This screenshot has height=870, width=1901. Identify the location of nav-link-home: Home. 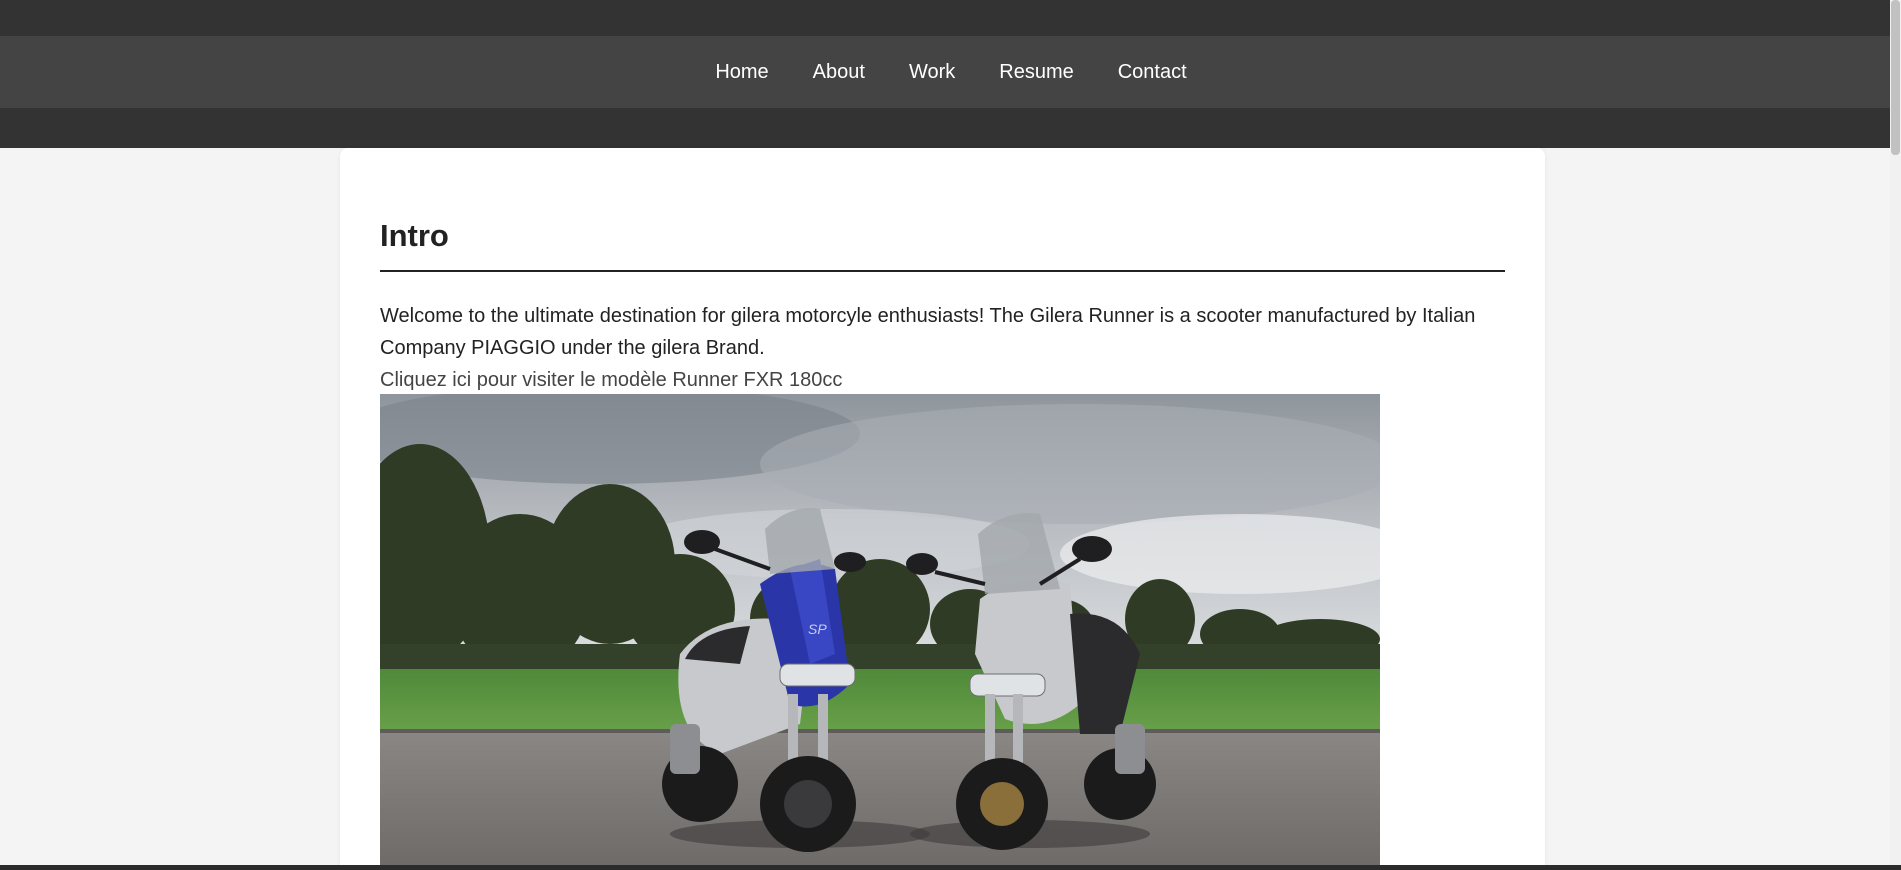
(741, 72).